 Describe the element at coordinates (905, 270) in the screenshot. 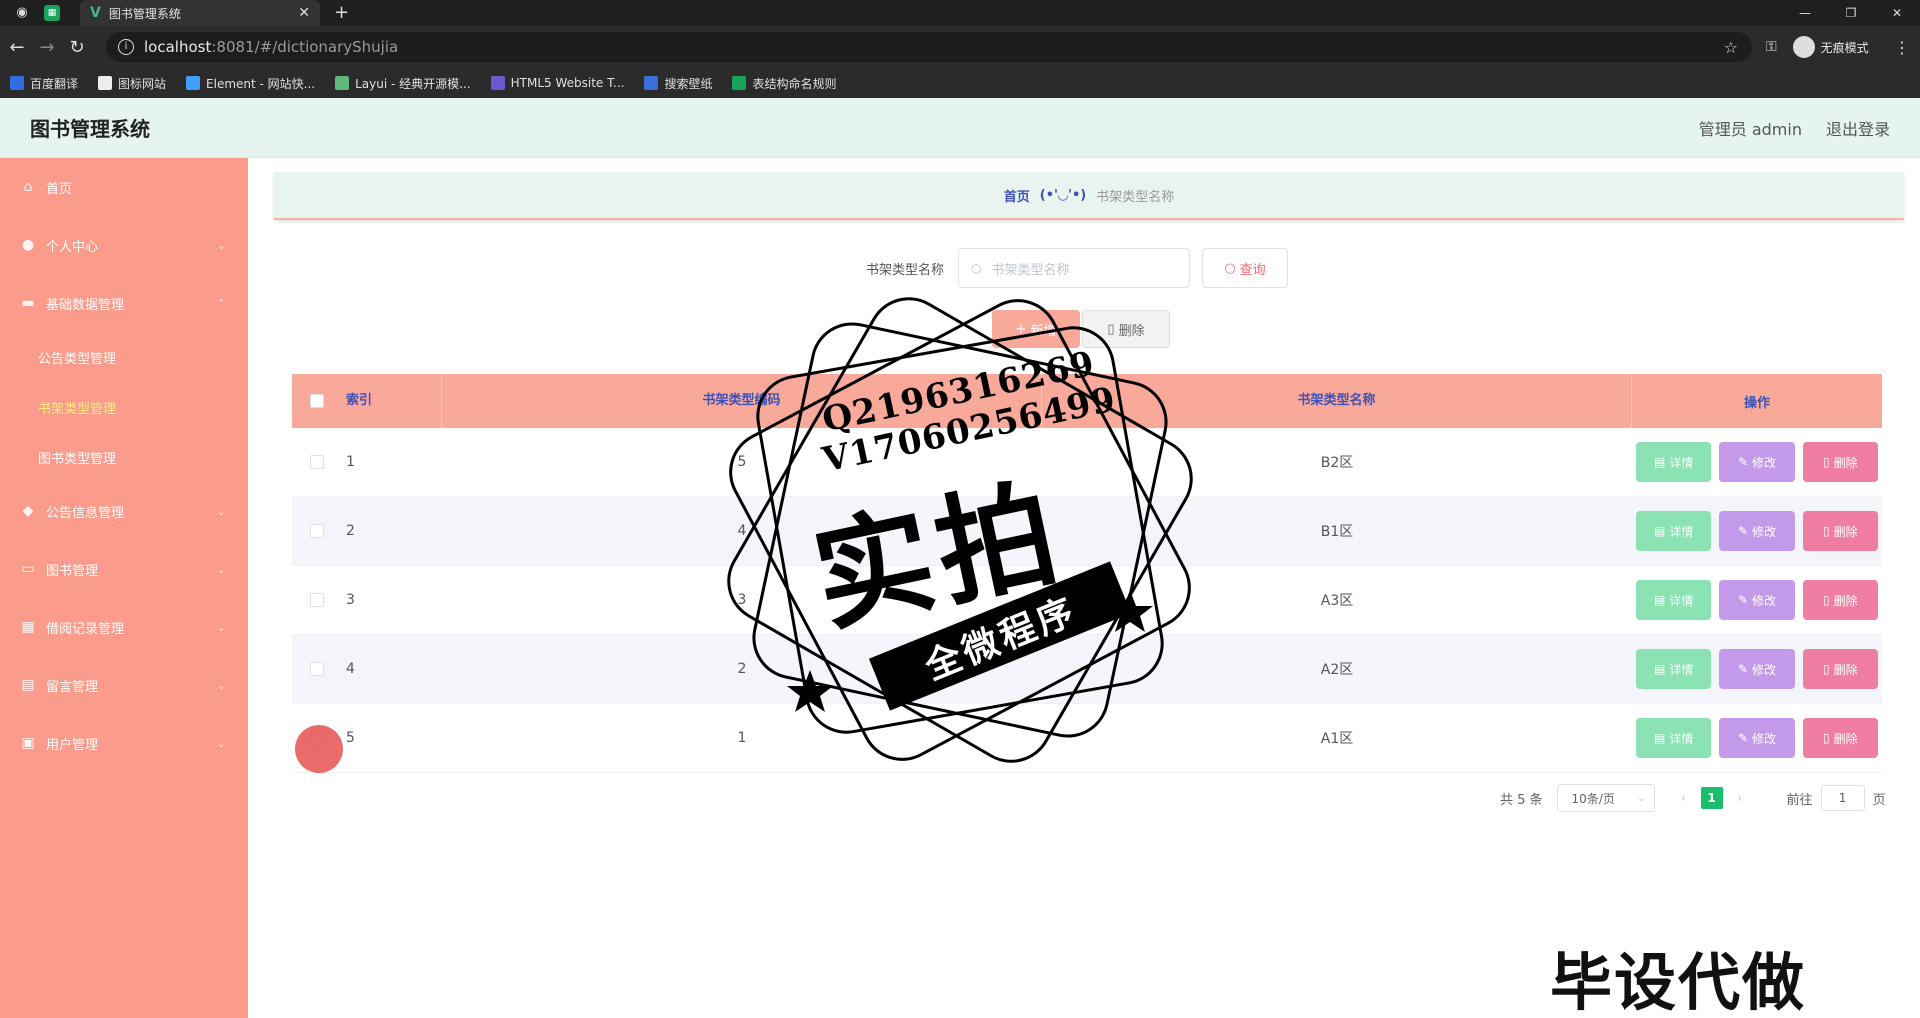

I see `search-label: 书架类型名称` at that location.